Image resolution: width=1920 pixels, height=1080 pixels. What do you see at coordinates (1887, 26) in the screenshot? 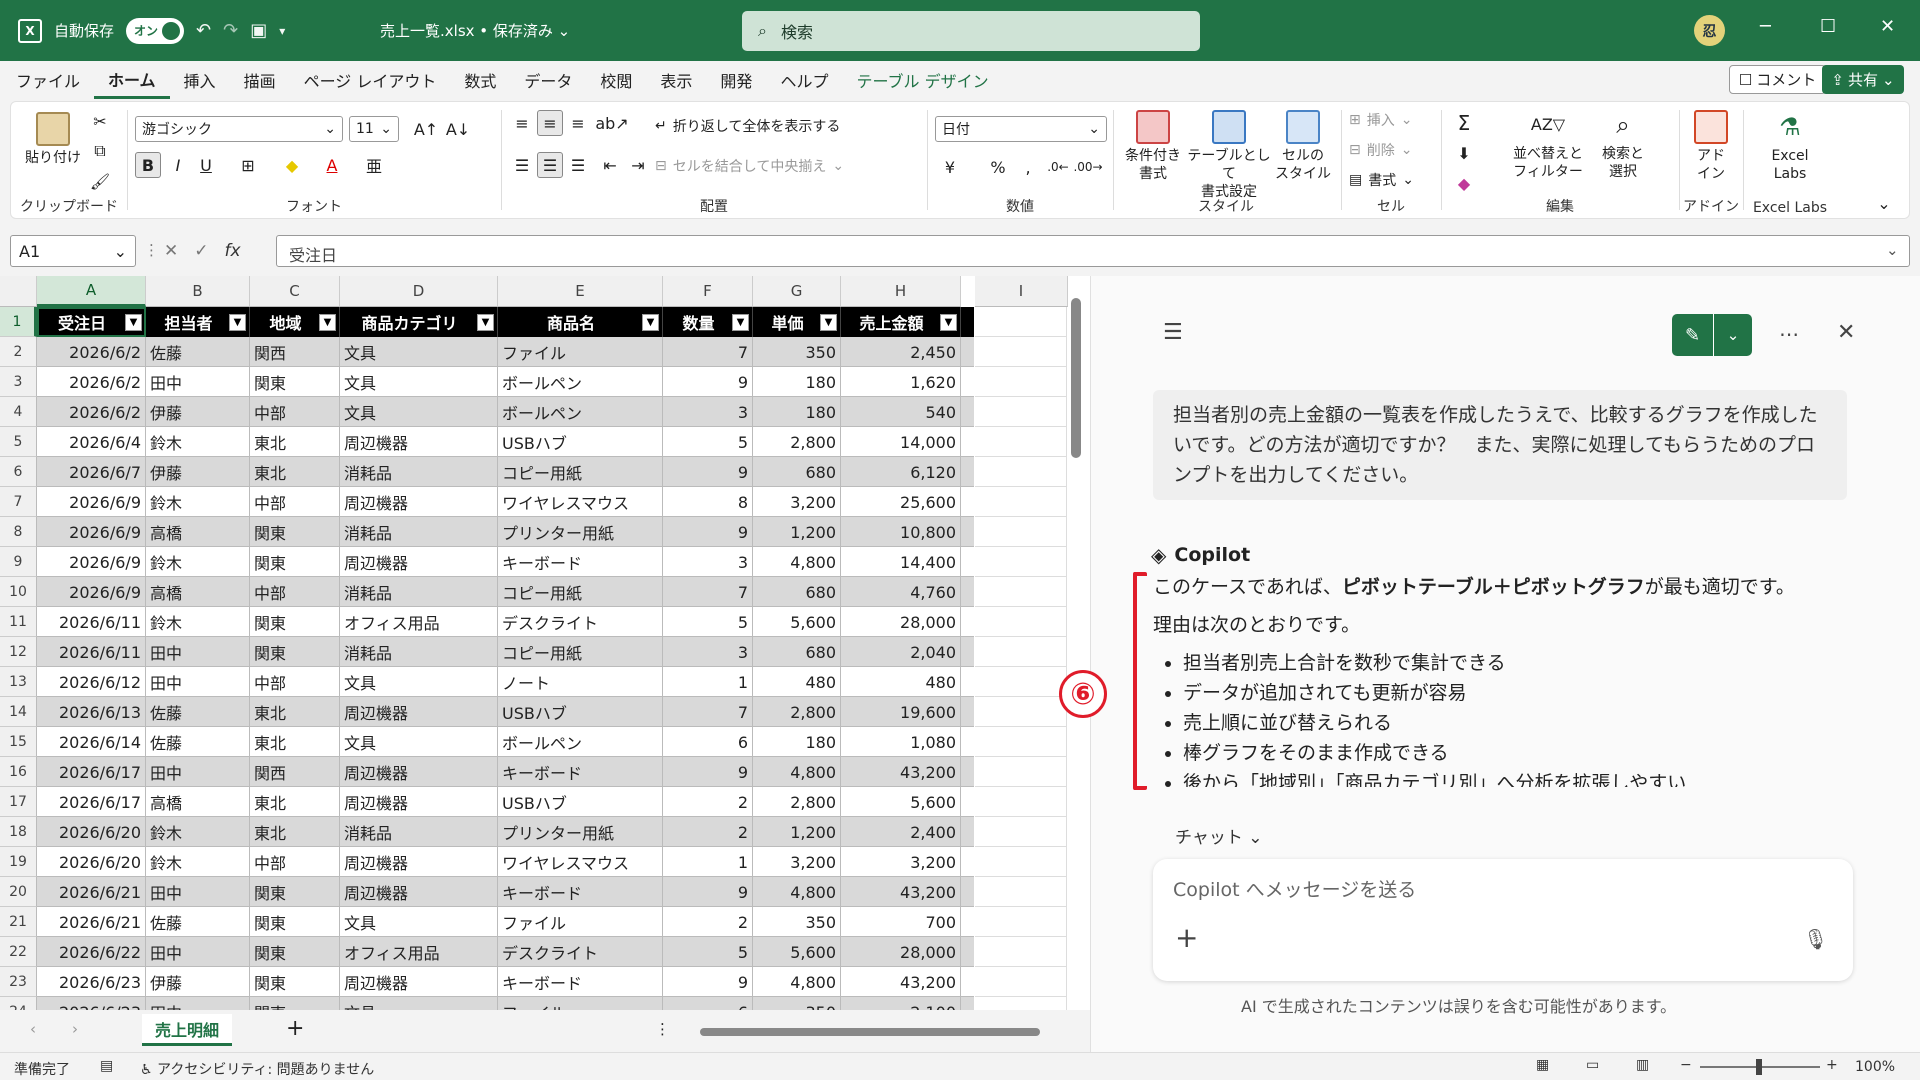
I see `close-icon: ✕` at bounding box center [1887, 26].